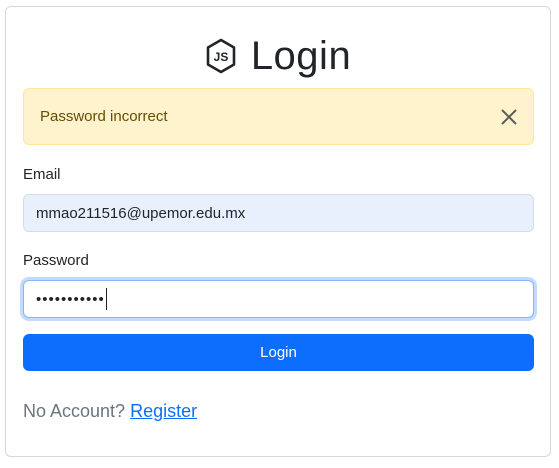  I want to click on register-link: Register, so click(163, 411).